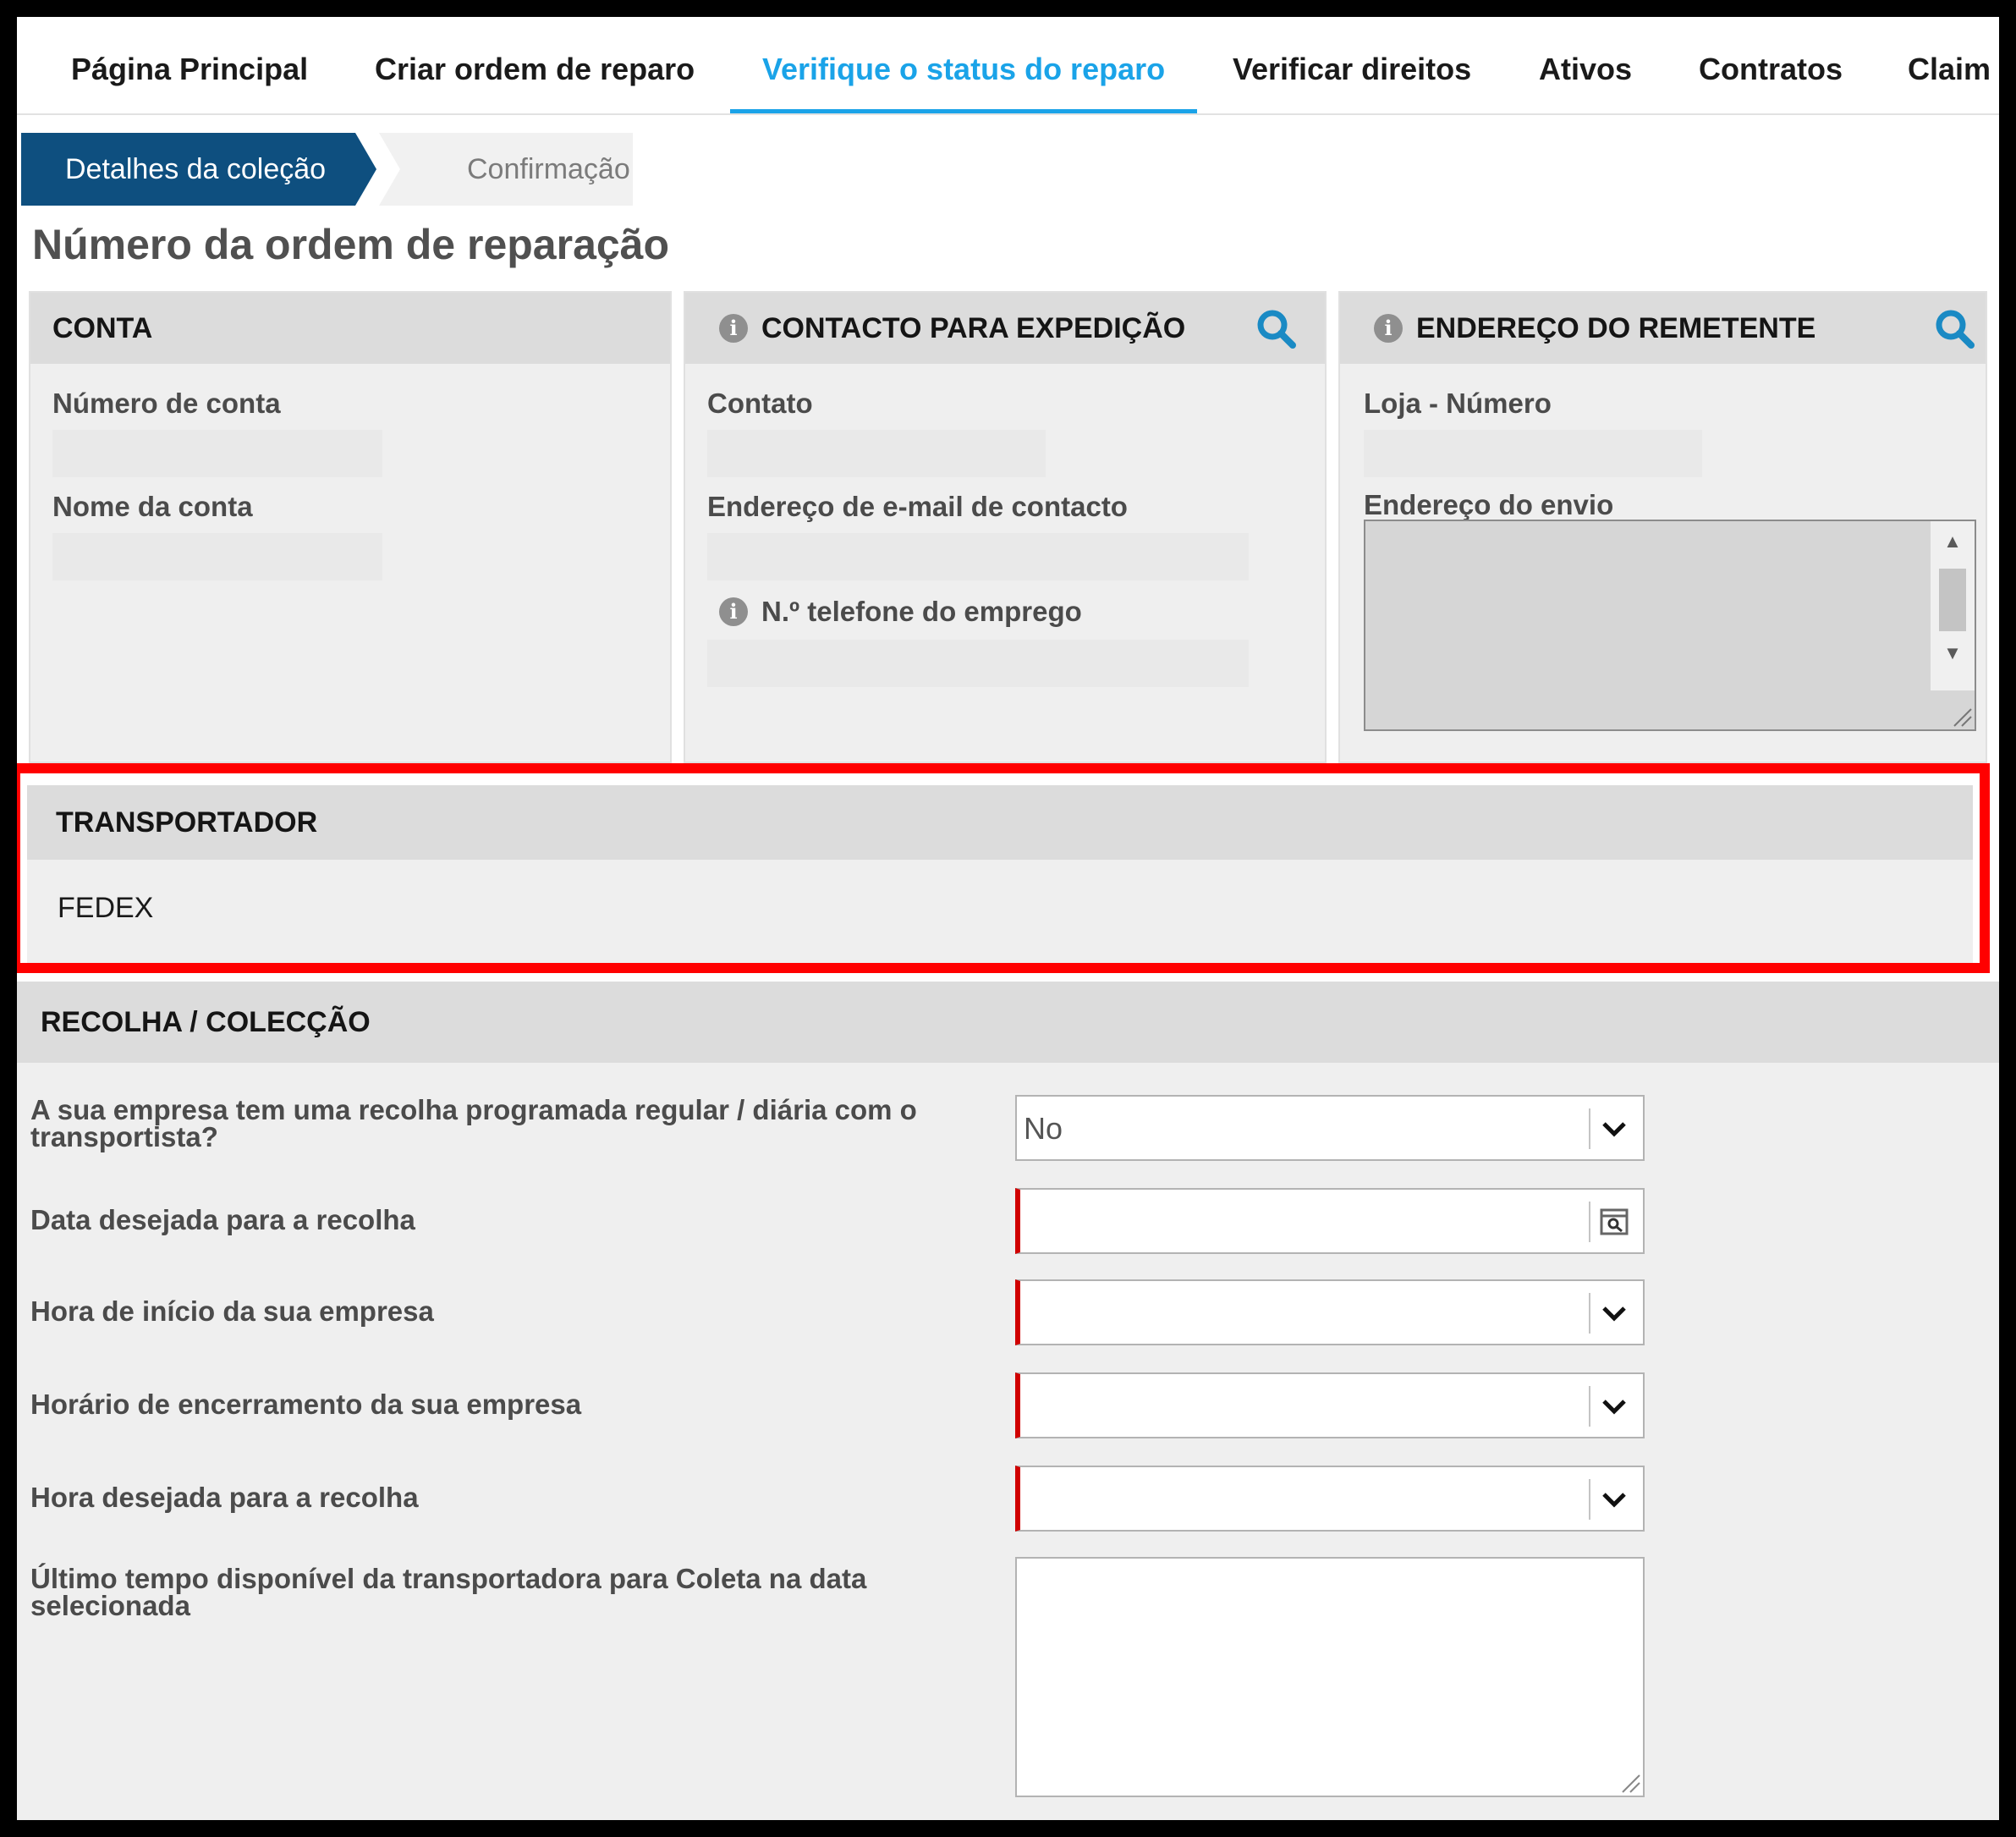  Describe the element at coordinates (1330, 1128) in the screenshot. I see `regular-pickup-select: No` at that location.